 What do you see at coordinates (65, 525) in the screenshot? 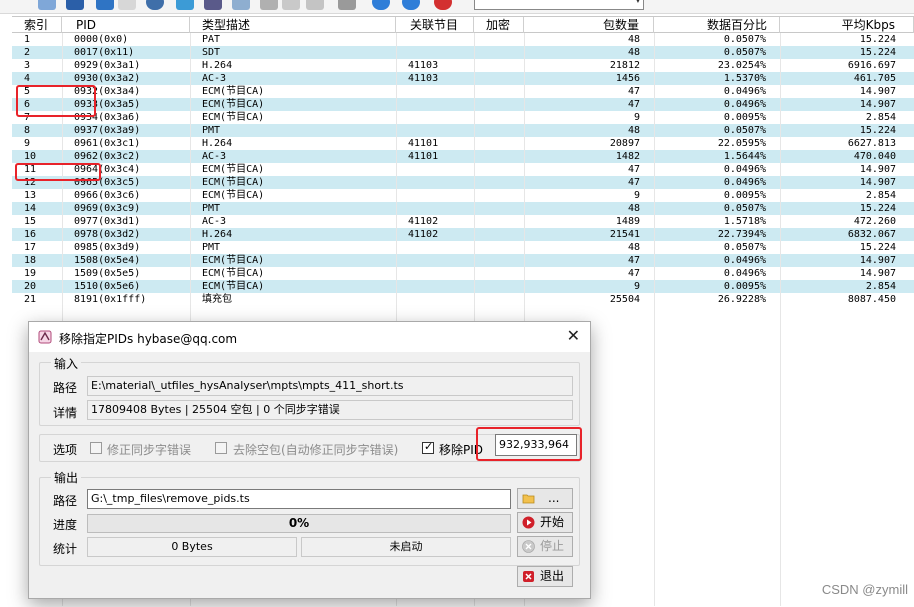
I see `progress-label: 进度` at bounding box center [65, 525].